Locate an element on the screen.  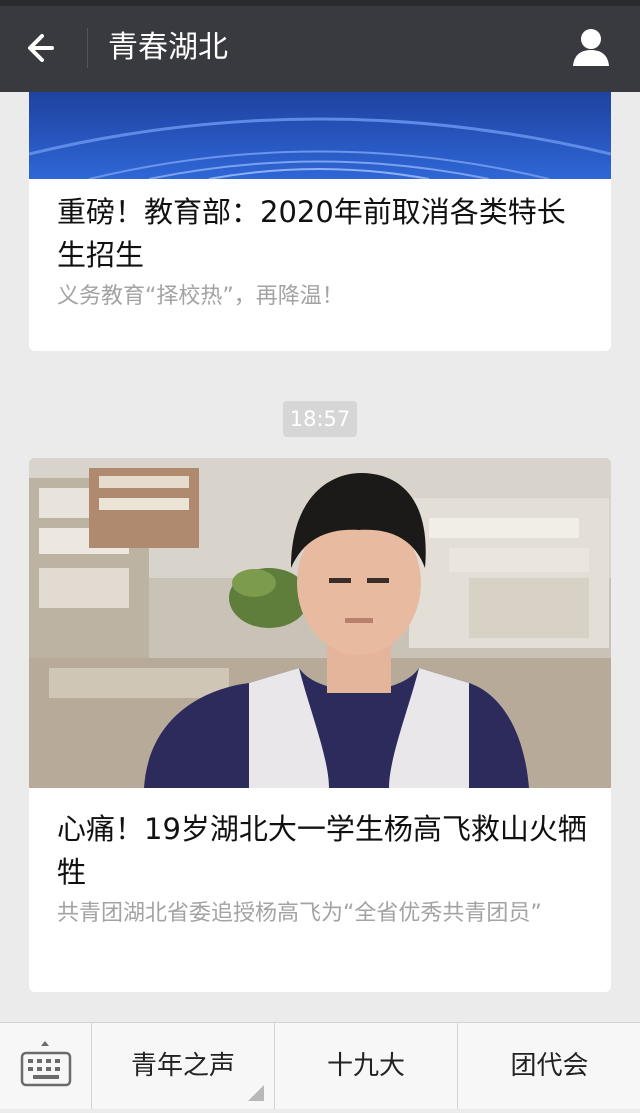
article-title: 心痛！19岁湖北大一学生杨高飞救山火牺牲 is located at coordinates (322, 851).